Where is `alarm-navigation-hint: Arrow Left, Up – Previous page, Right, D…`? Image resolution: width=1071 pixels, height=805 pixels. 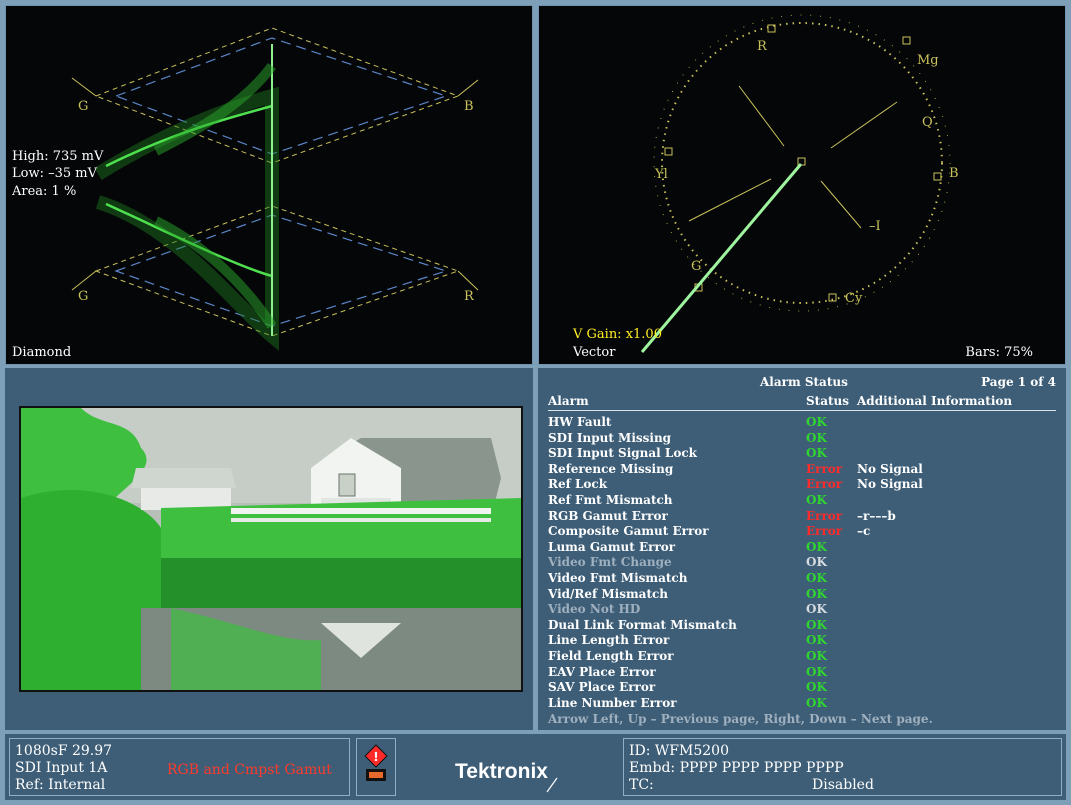
alarm-navigation-hint: Arrow Left, Up – Previous page, Right, D… is located at coordinates (740, 719).